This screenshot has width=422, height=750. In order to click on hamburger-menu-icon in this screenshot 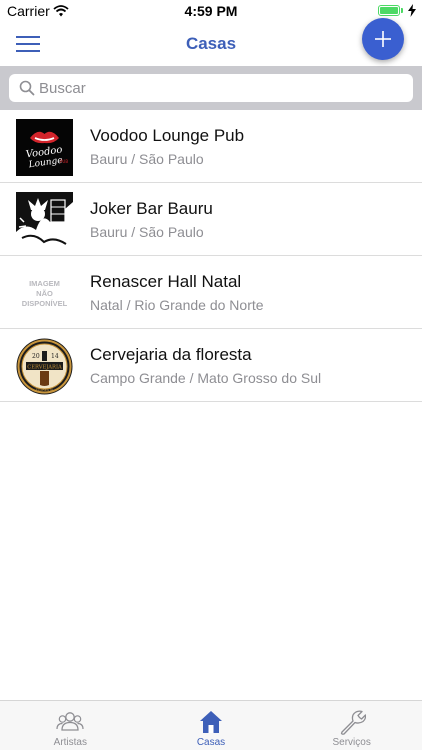, I will do `click(28, 44)`.